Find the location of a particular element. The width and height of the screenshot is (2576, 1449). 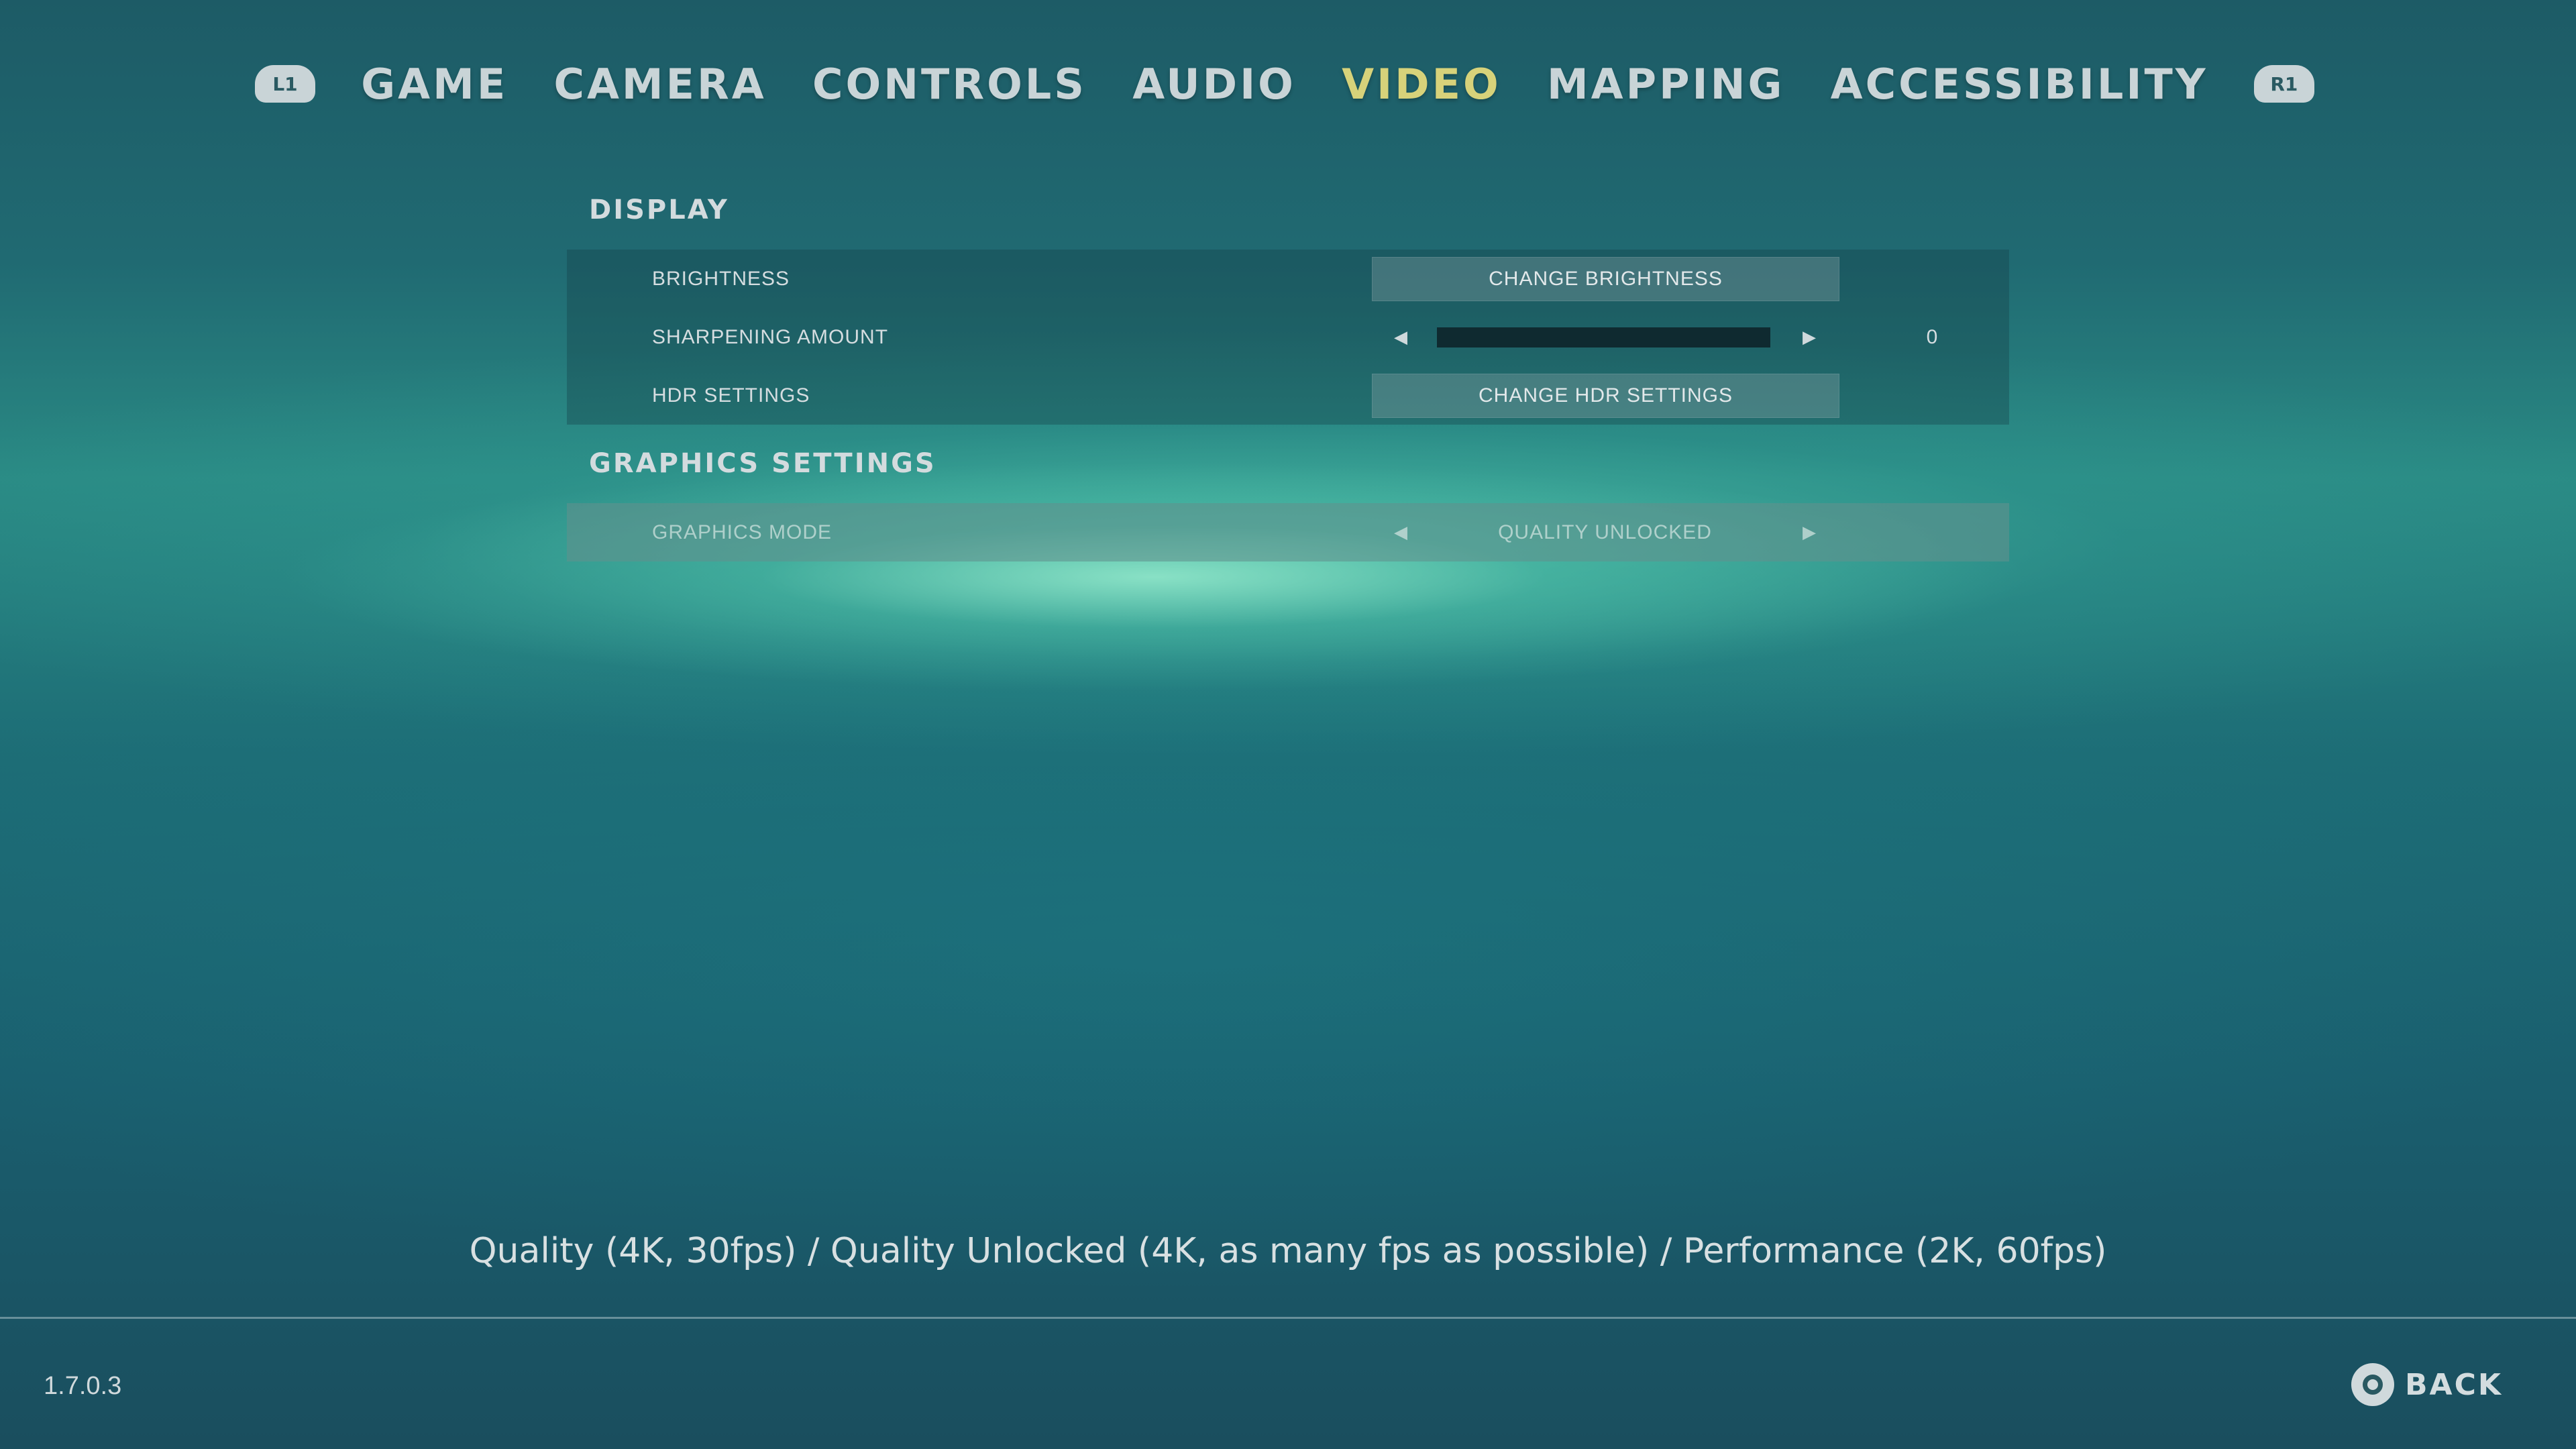

section-title-graphics: GRAPHICS SETTINGS is located at coordinates (762, 463).